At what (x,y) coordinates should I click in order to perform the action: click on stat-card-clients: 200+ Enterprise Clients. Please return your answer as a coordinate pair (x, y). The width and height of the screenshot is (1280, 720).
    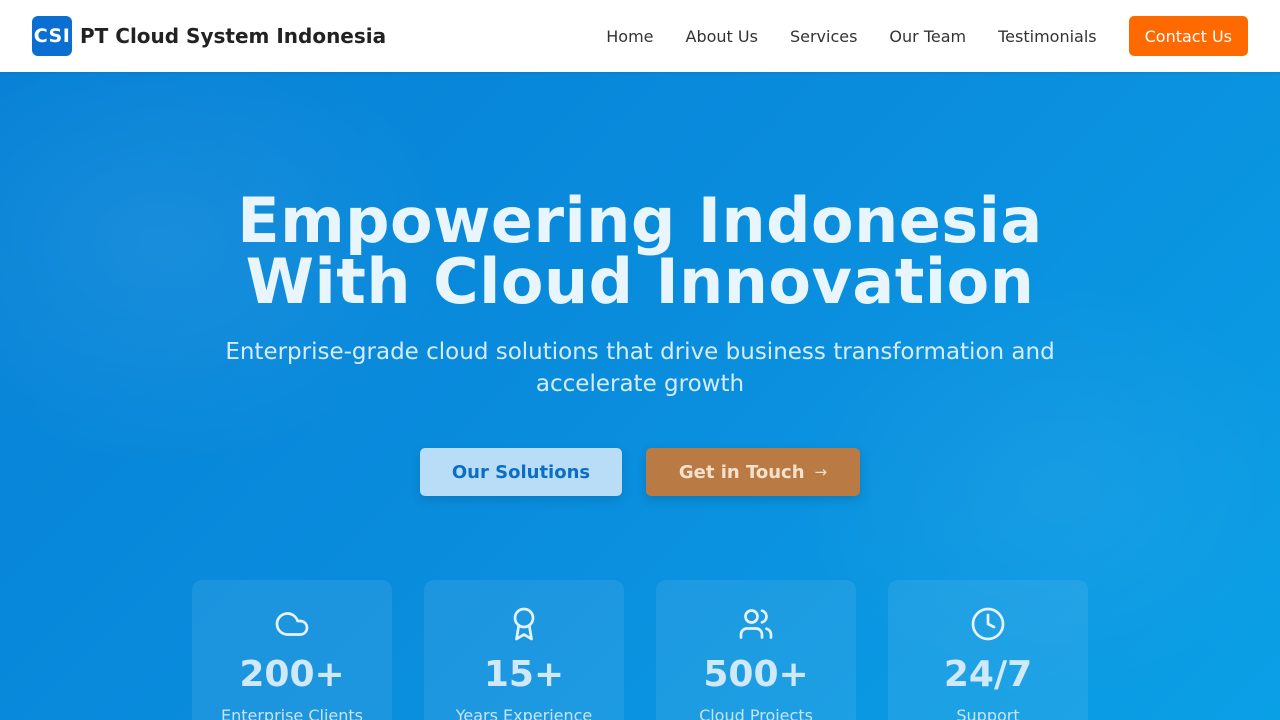
    Looking at the image, I should click on (292, 650).